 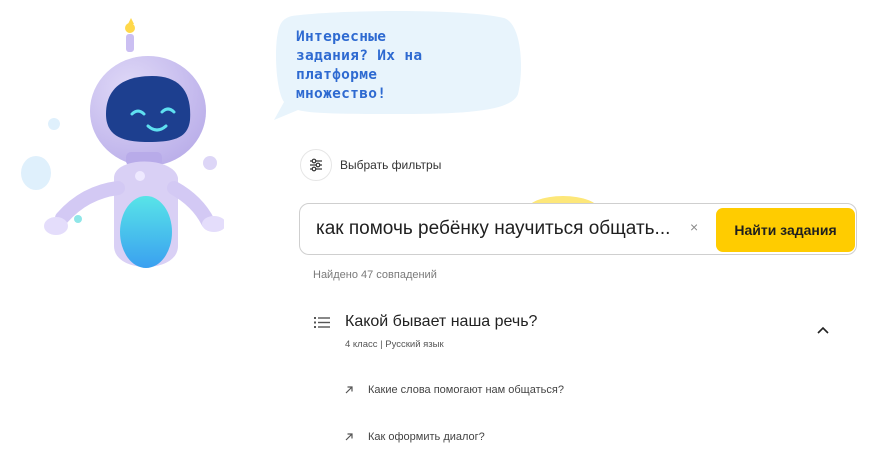 I want to click on result-title: Какой бывает наша речь?, so click(x=441, y=322).